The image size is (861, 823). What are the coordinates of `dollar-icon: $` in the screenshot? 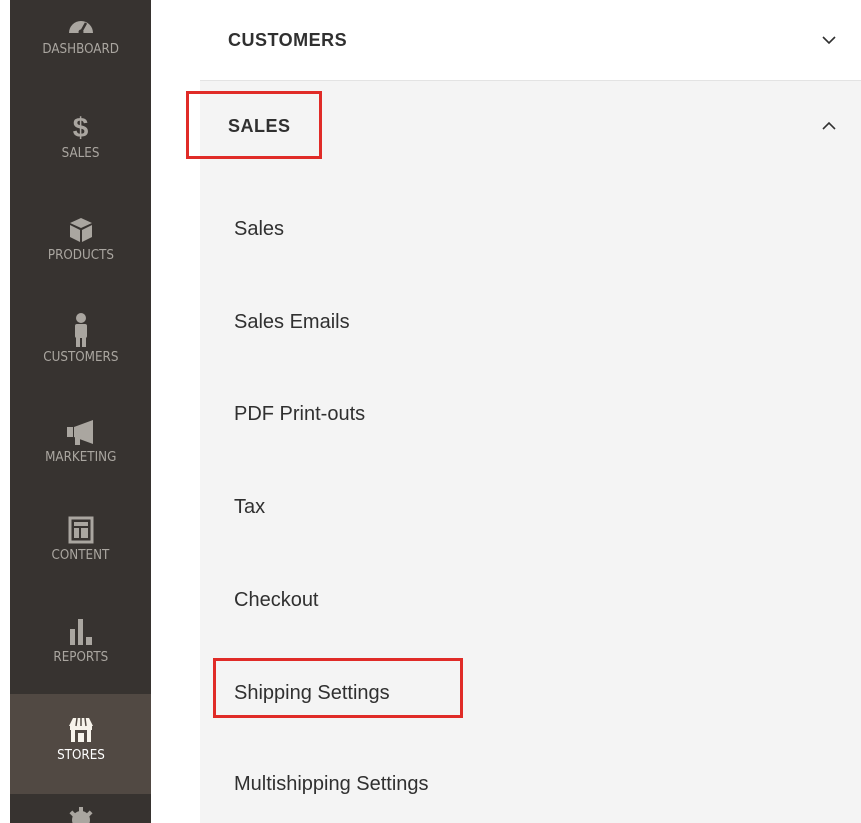 It's located at (80, 127).